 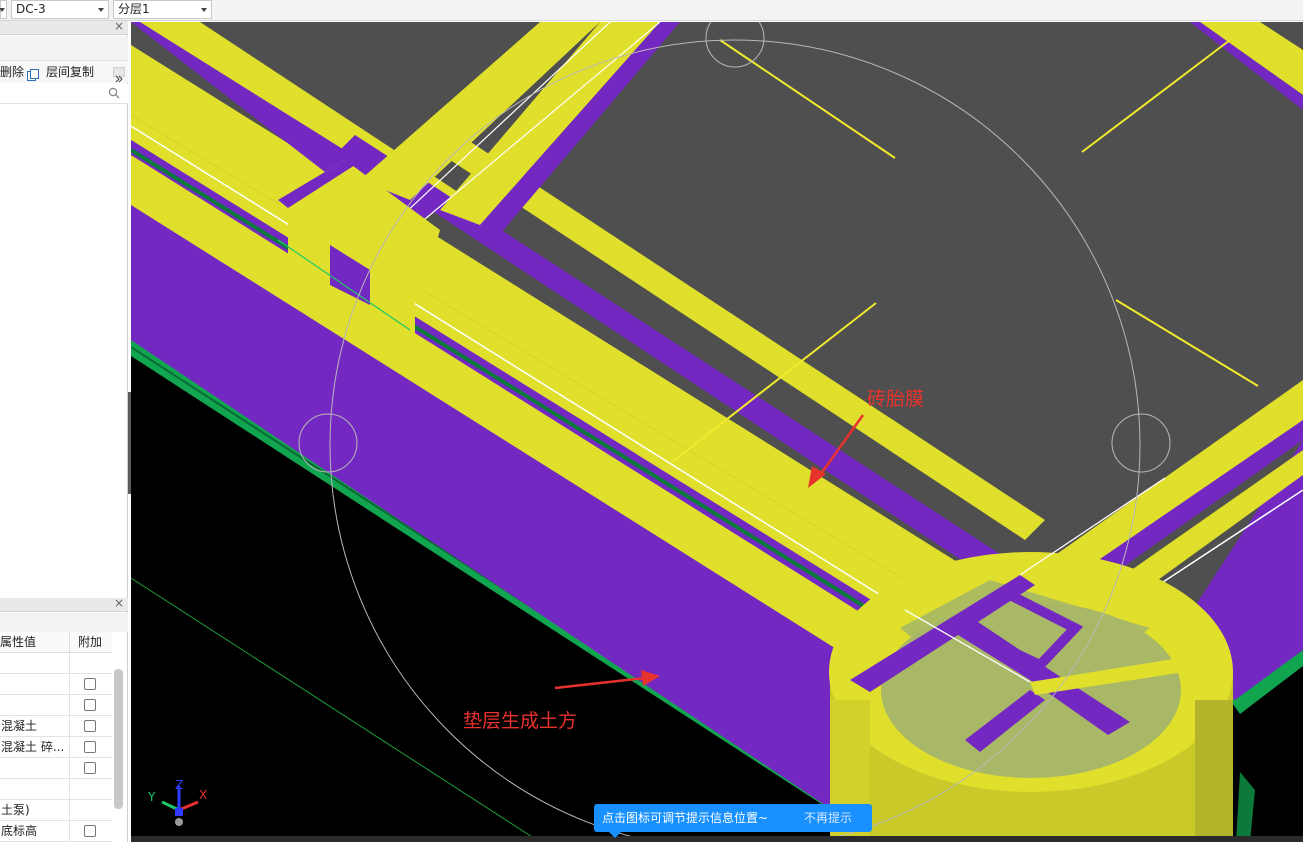 What do you see at coordinates (90, 642) in the screenshot?
I see `column-header-extra: 附加` at bounding box center [90, 642].